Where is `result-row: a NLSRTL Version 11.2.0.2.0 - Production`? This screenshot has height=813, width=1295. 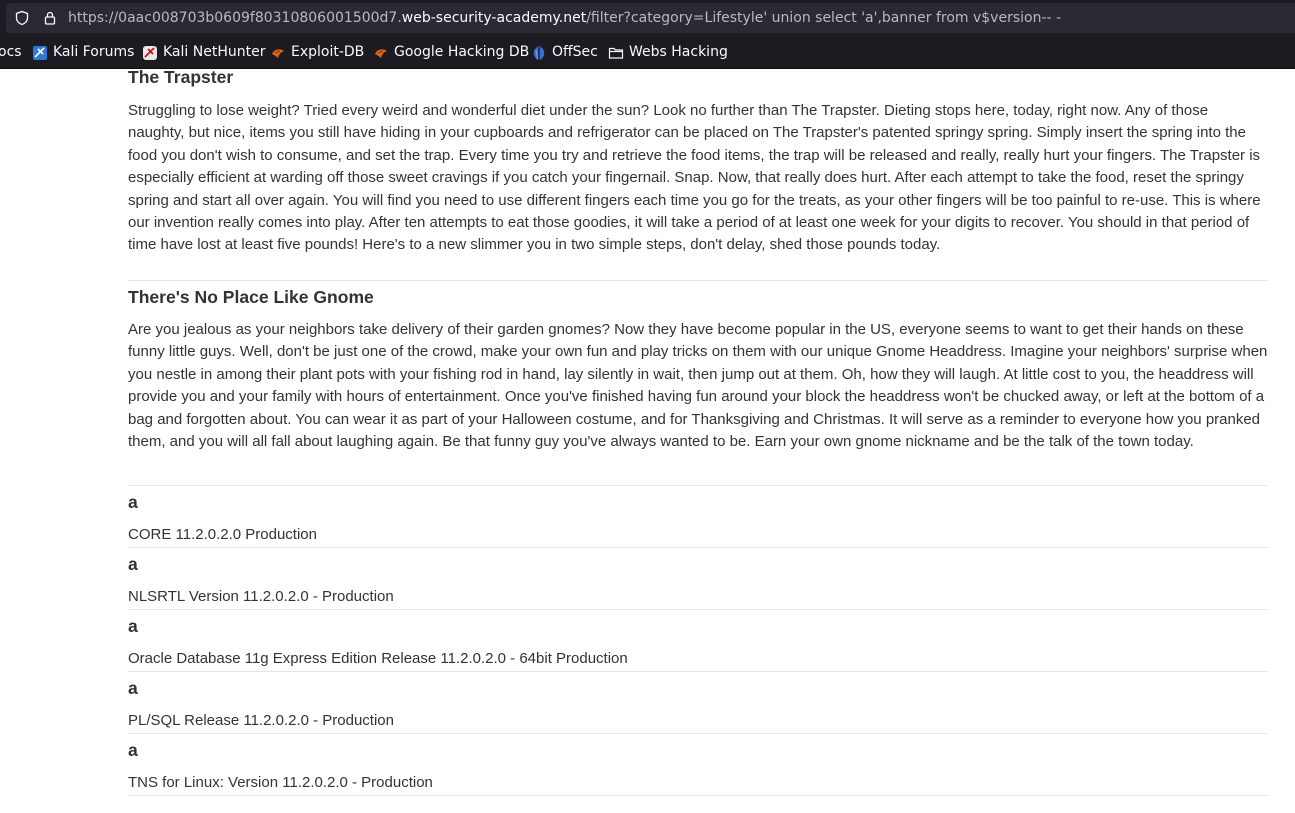
result-row: a NLSRTL Version 11.2.0.2.0 - Production is located at coordinates (698, 579).